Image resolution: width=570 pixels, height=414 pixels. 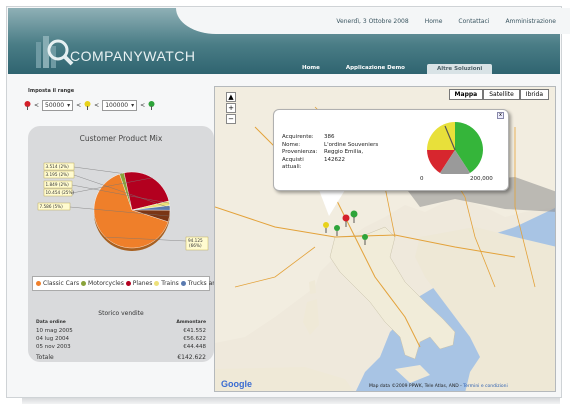 What do you see at coordinates (54, 331) in the screenshot?
I see `row-date: 10 mag 2005` at bounding box center [54, 331].